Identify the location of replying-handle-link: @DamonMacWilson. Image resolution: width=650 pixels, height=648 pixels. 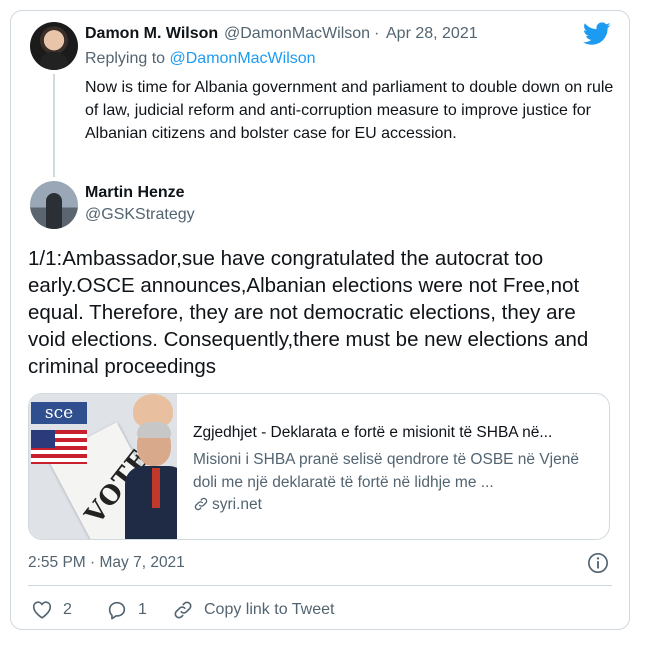
(243, 58).